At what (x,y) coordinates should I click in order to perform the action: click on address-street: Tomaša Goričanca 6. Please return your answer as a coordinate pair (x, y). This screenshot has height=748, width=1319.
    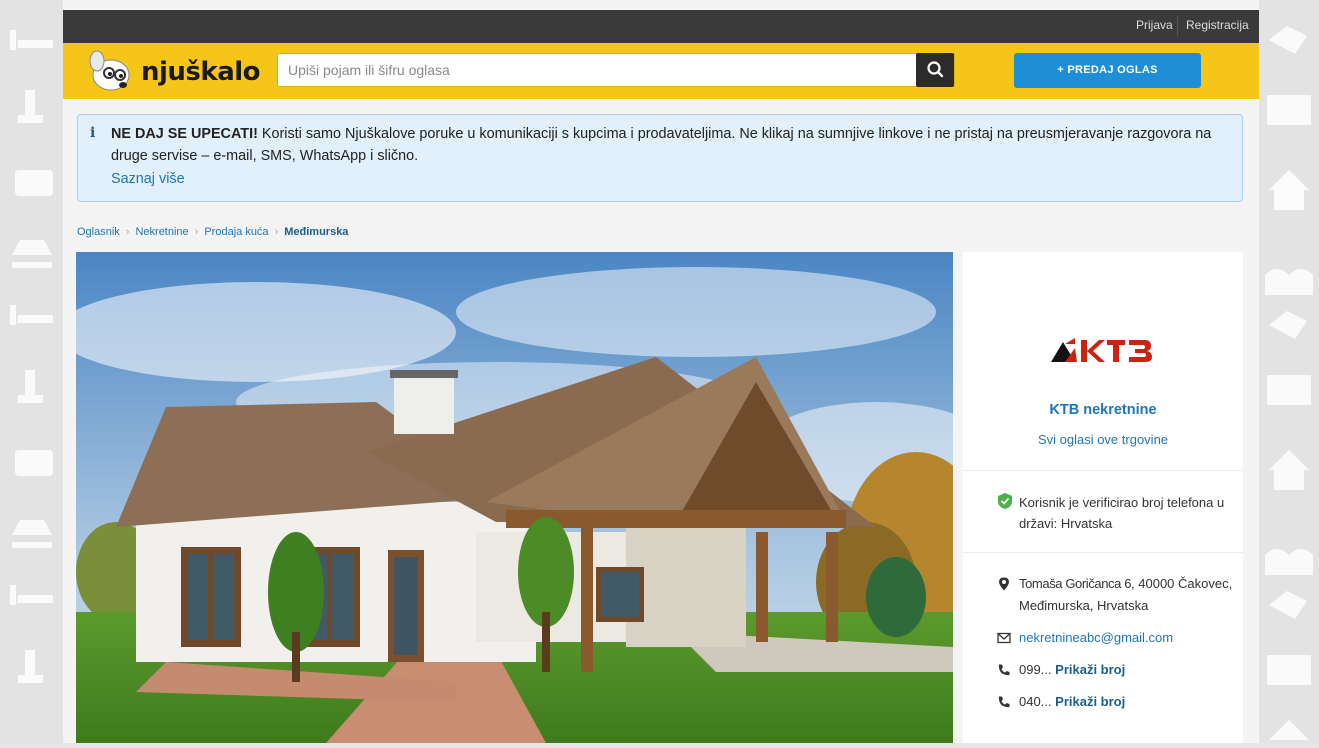
    Looking at the image, I should click on (1075, 583).